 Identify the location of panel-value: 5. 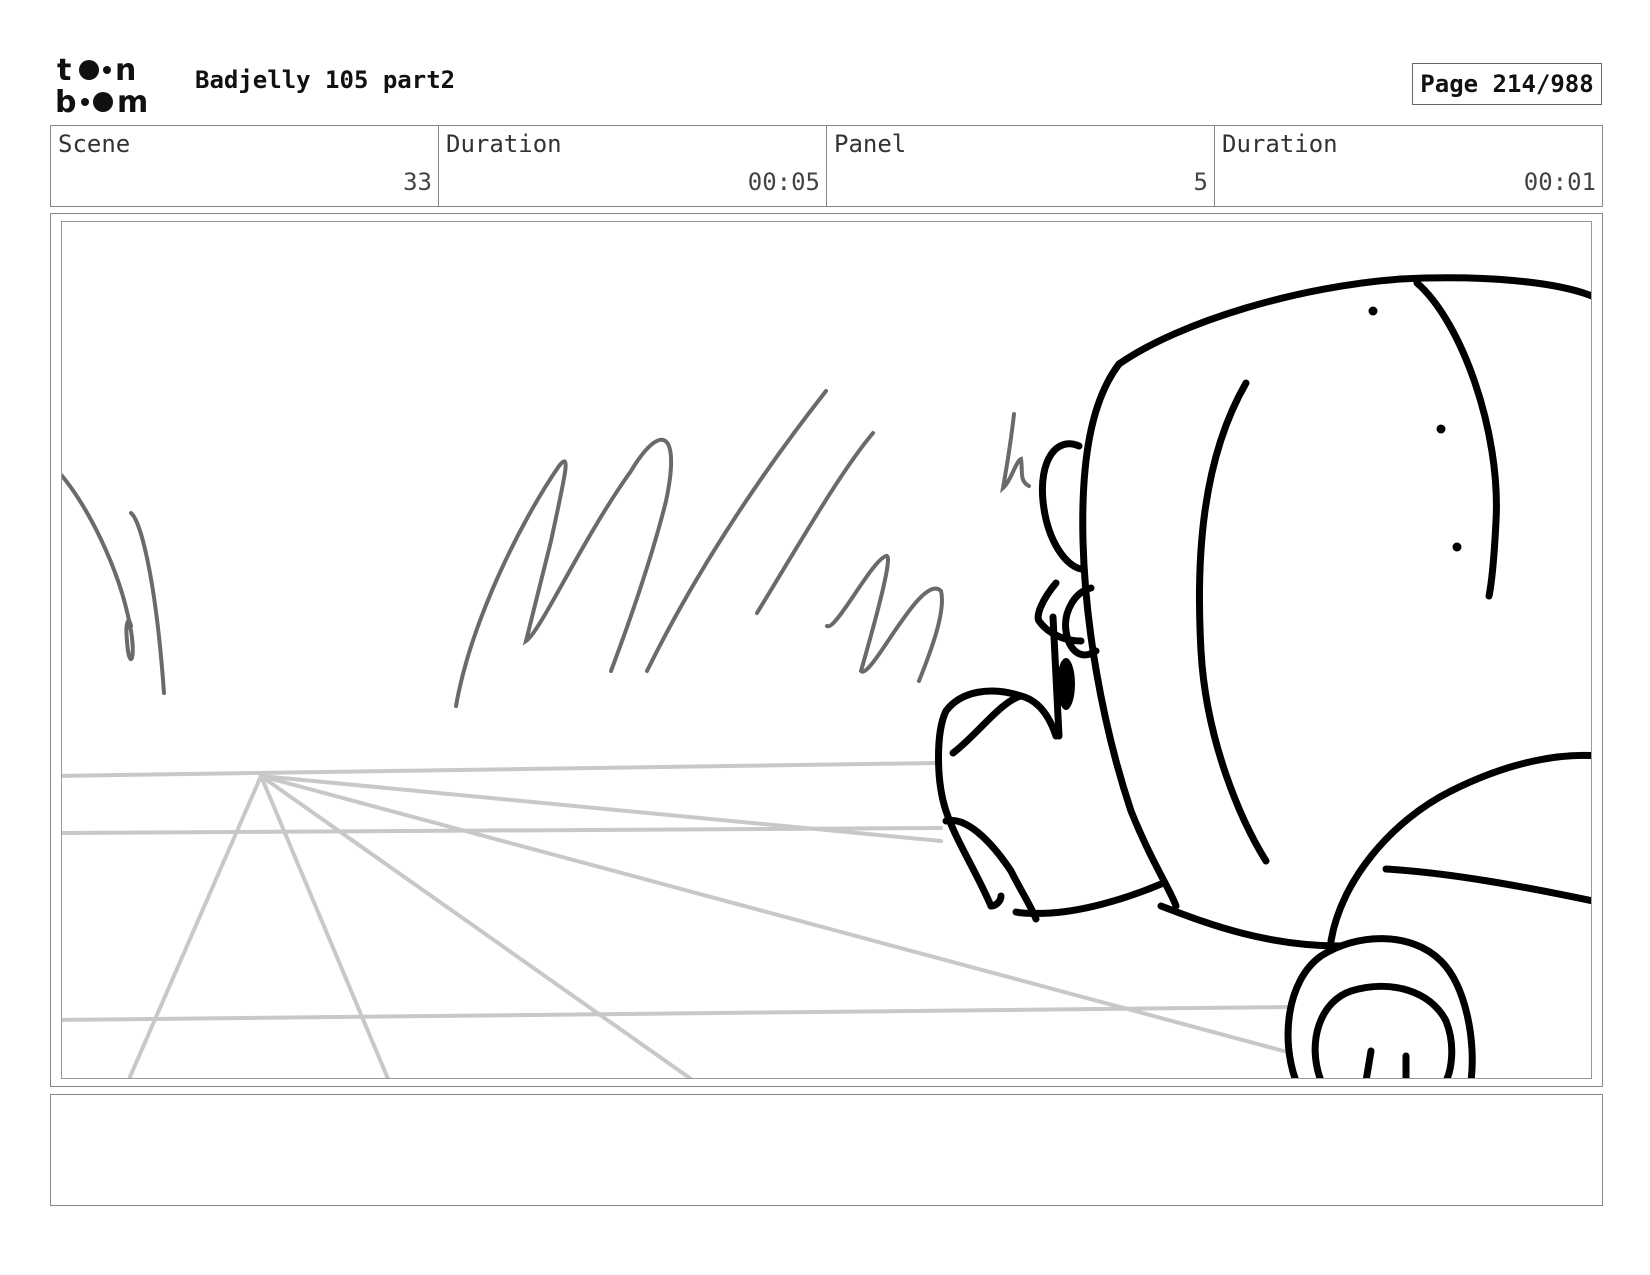
(1200, 182).